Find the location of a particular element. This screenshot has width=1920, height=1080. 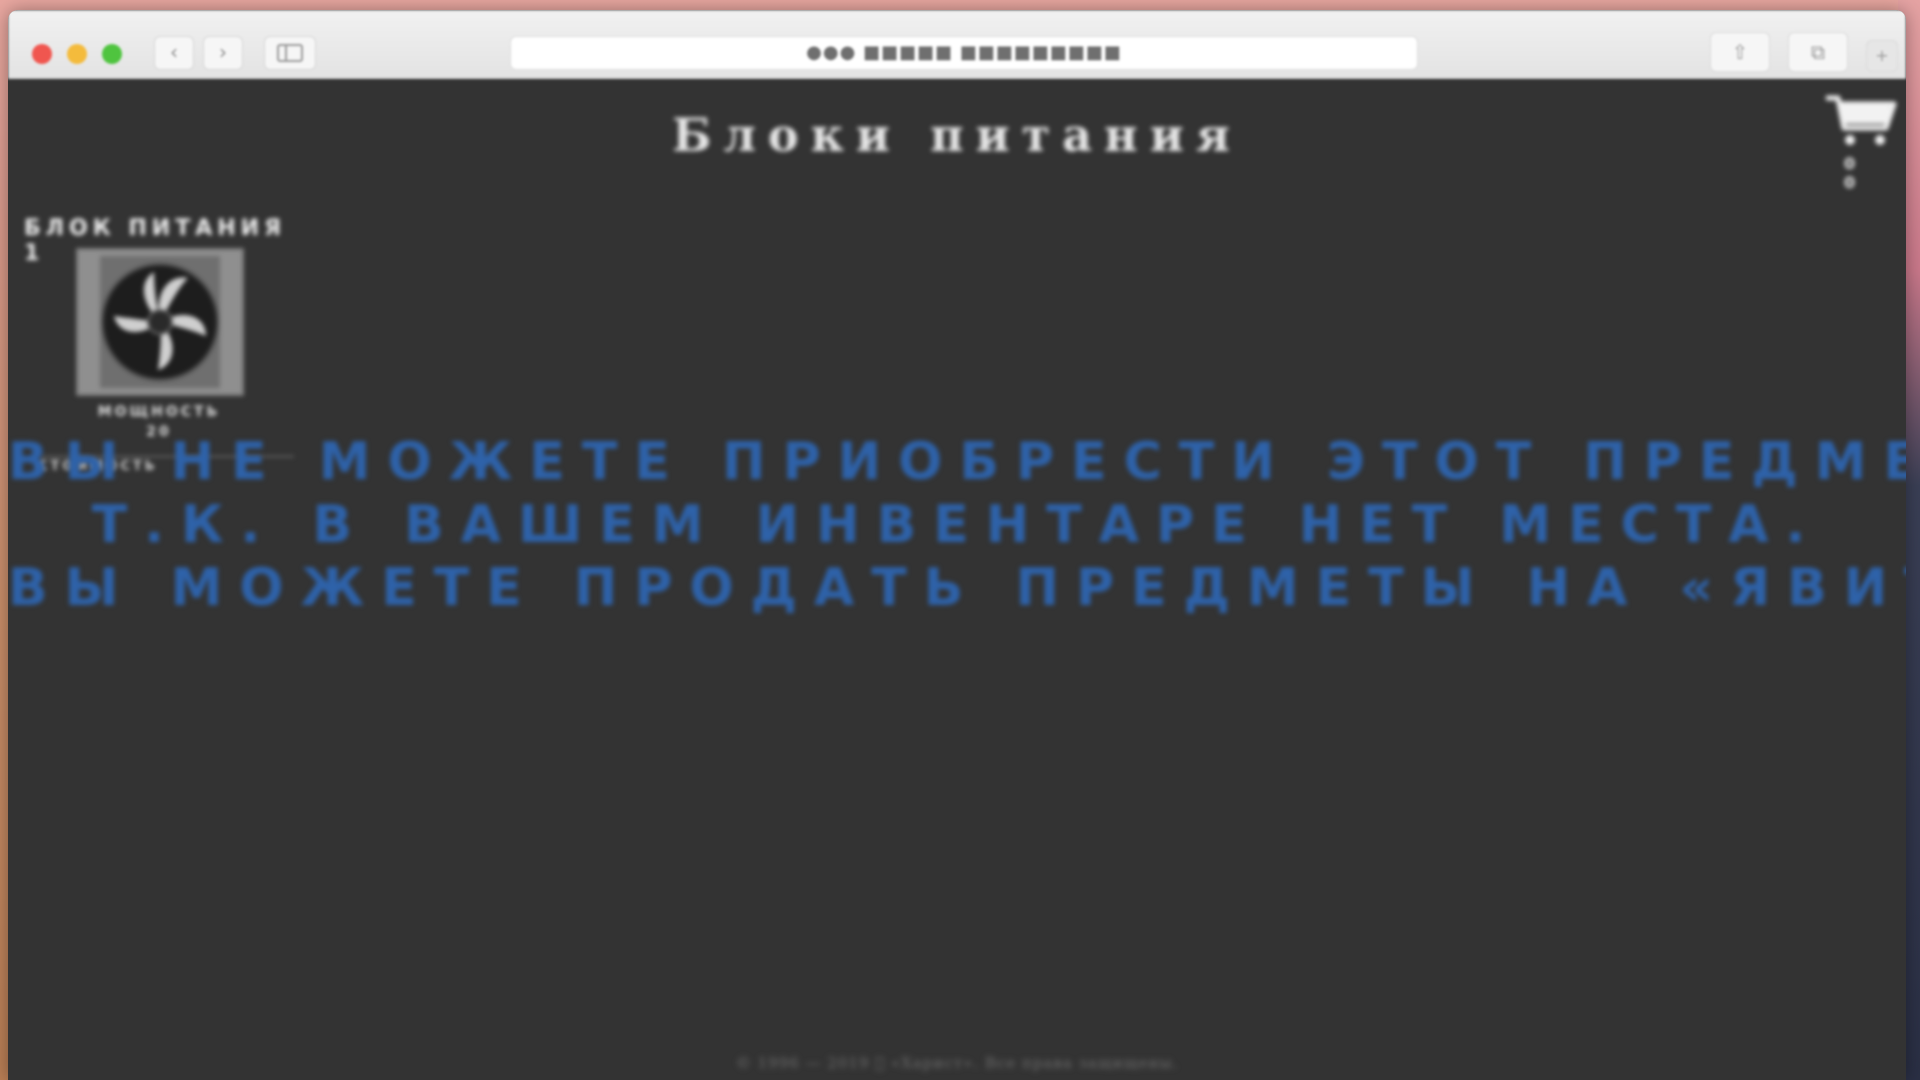

chevron-right-icon: › is located at coordinates (223, 52).